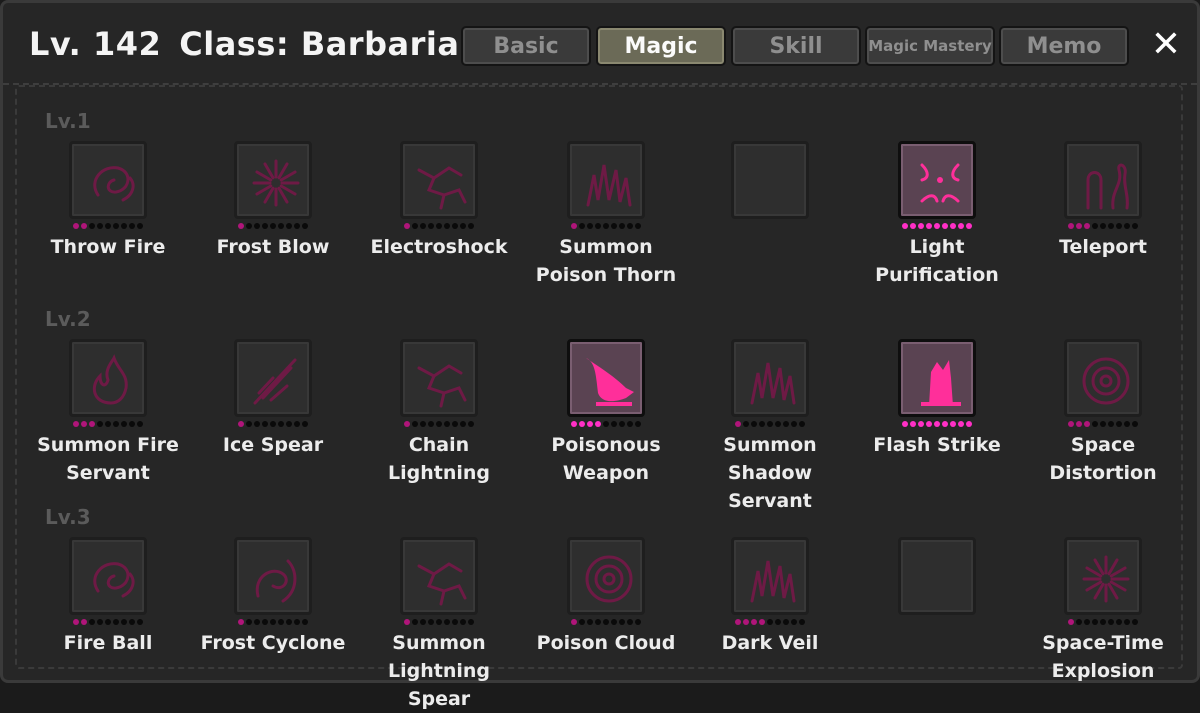 This screenshot has width=1200, height=713. What do you see at coordinates (770, 643) in the screenshot?
I see `skill-name: Dark Veil` at bounding box center [770, 643].